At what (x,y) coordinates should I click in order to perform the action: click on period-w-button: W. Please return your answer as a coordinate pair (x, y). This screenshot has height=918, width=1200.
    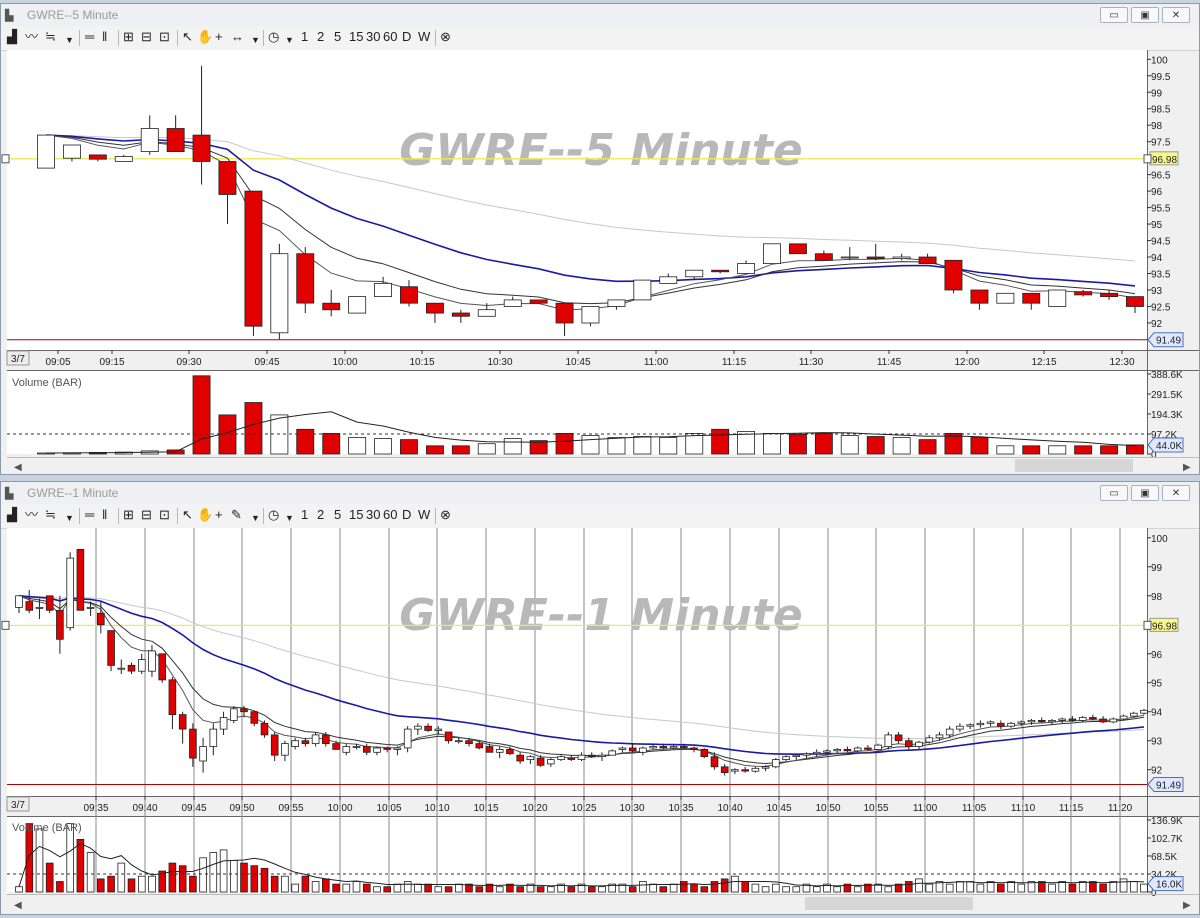
    Looking at the image, I should click on (424, 37).